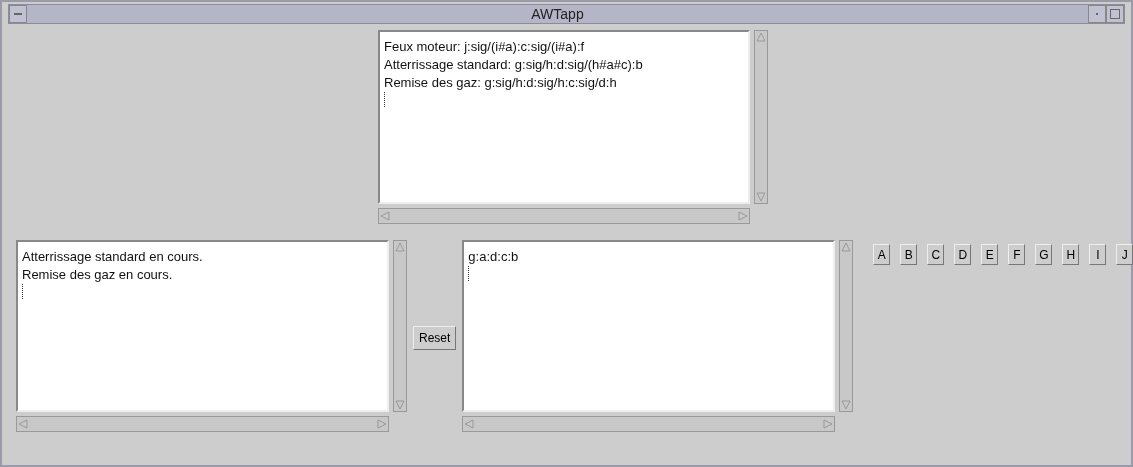 This screenshot has height=467, width=1133. What do you see at coordinates (113, 257) in the screenshot?
I see `text-line: Atterrissage standard en cours.` at bounding box center [113, 257].